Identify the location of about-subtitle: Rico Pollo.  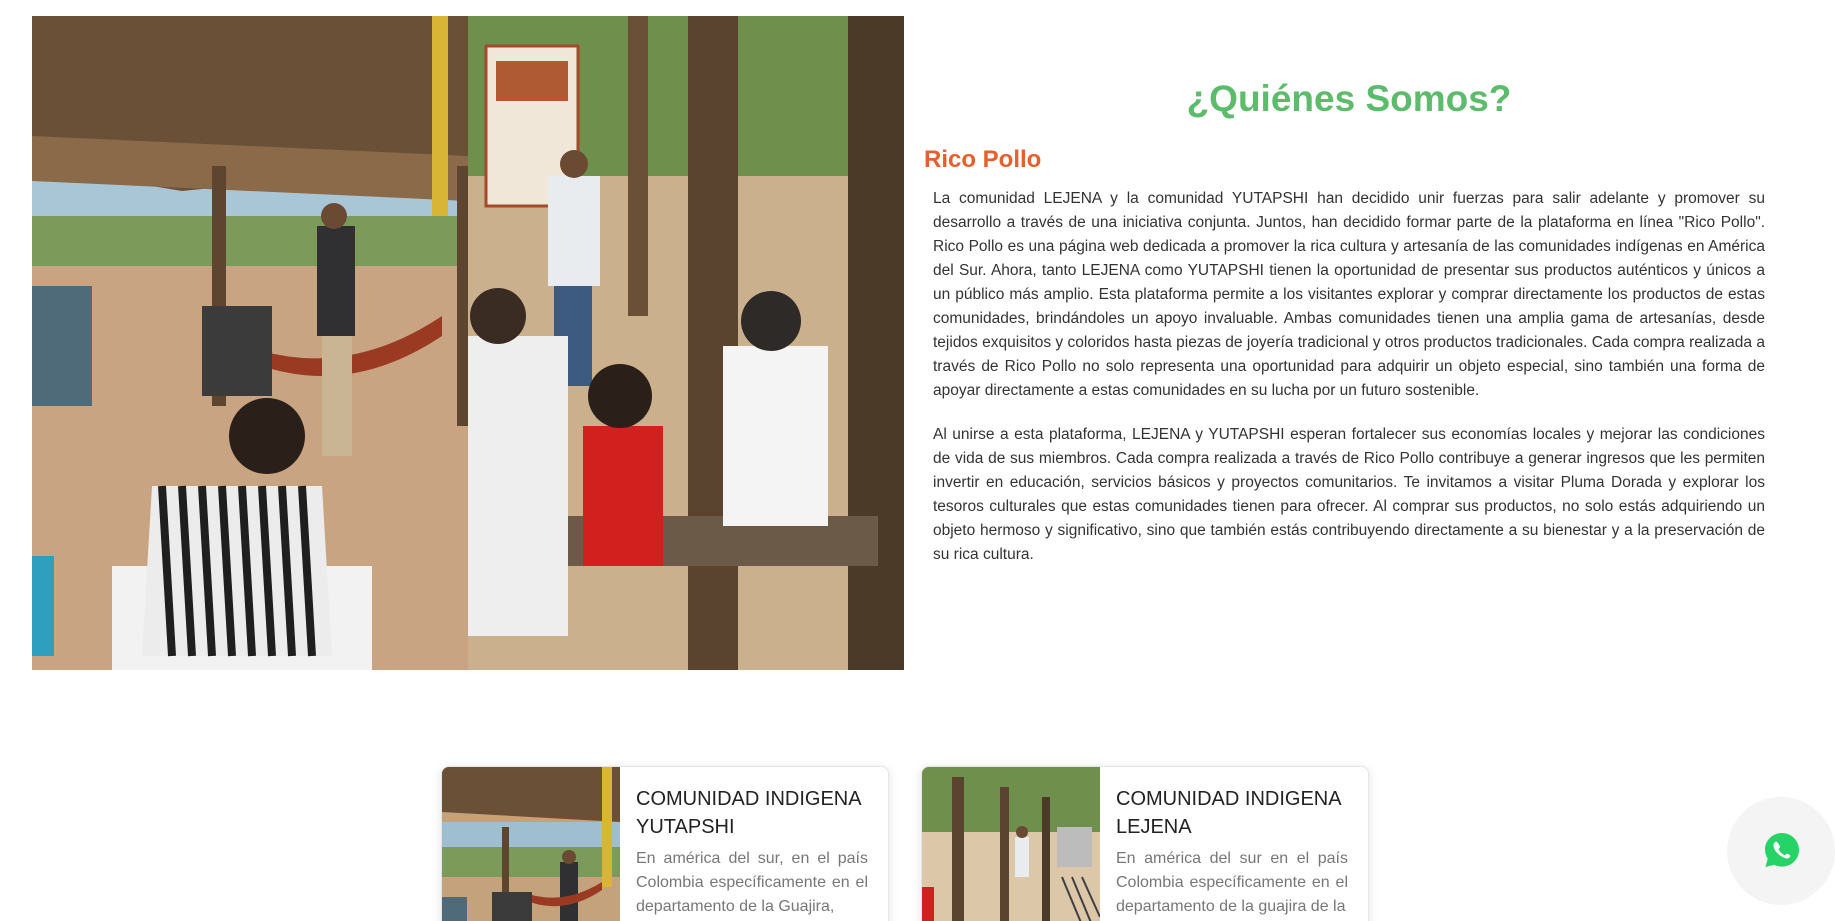
(983, 159).